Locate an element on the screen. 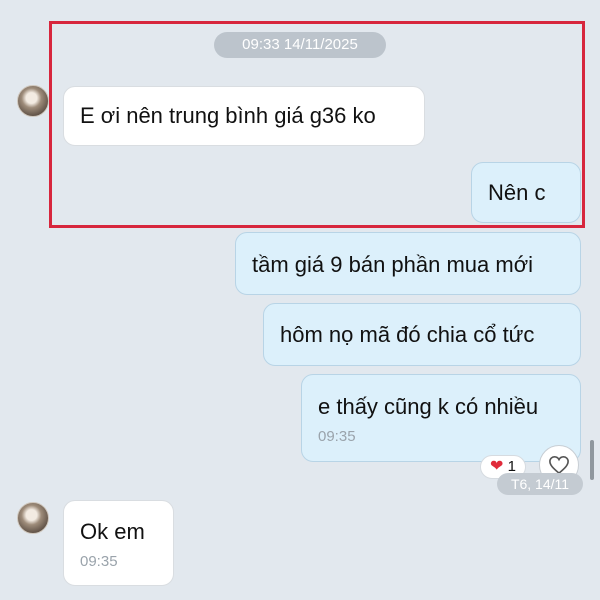 The image size is (600, 600). message-bubble-incoming: Ok em 09:35 is located at coordinates (118, 543).